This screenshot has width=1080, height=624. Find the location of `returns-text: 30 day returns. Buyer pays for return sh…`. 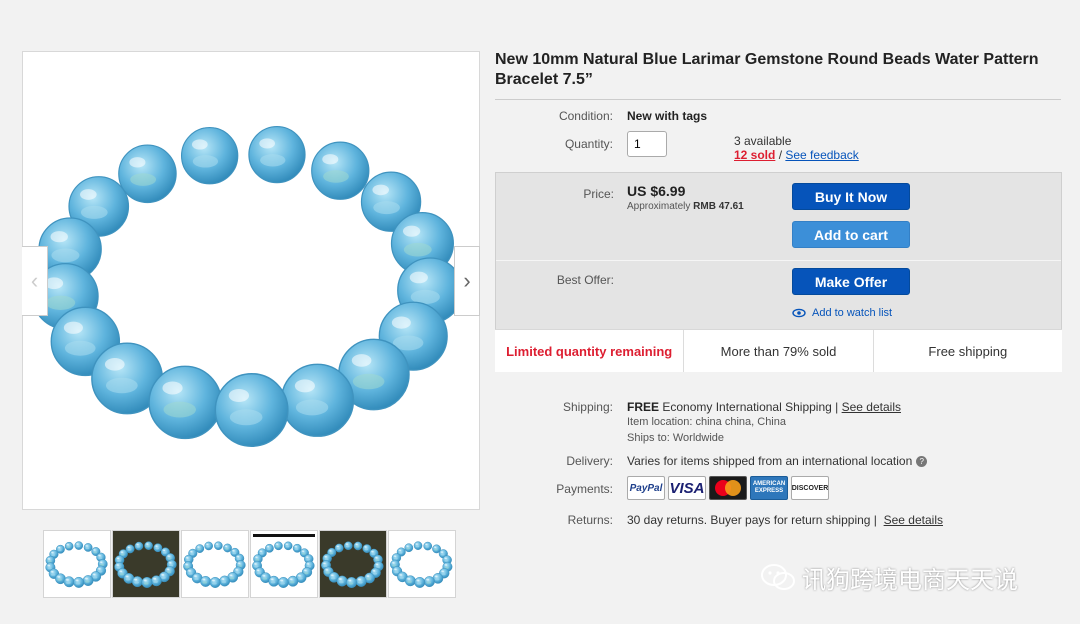

returns-text: 30 day returns. Buyer pays for return sh… is located at coordinates (749, 520).